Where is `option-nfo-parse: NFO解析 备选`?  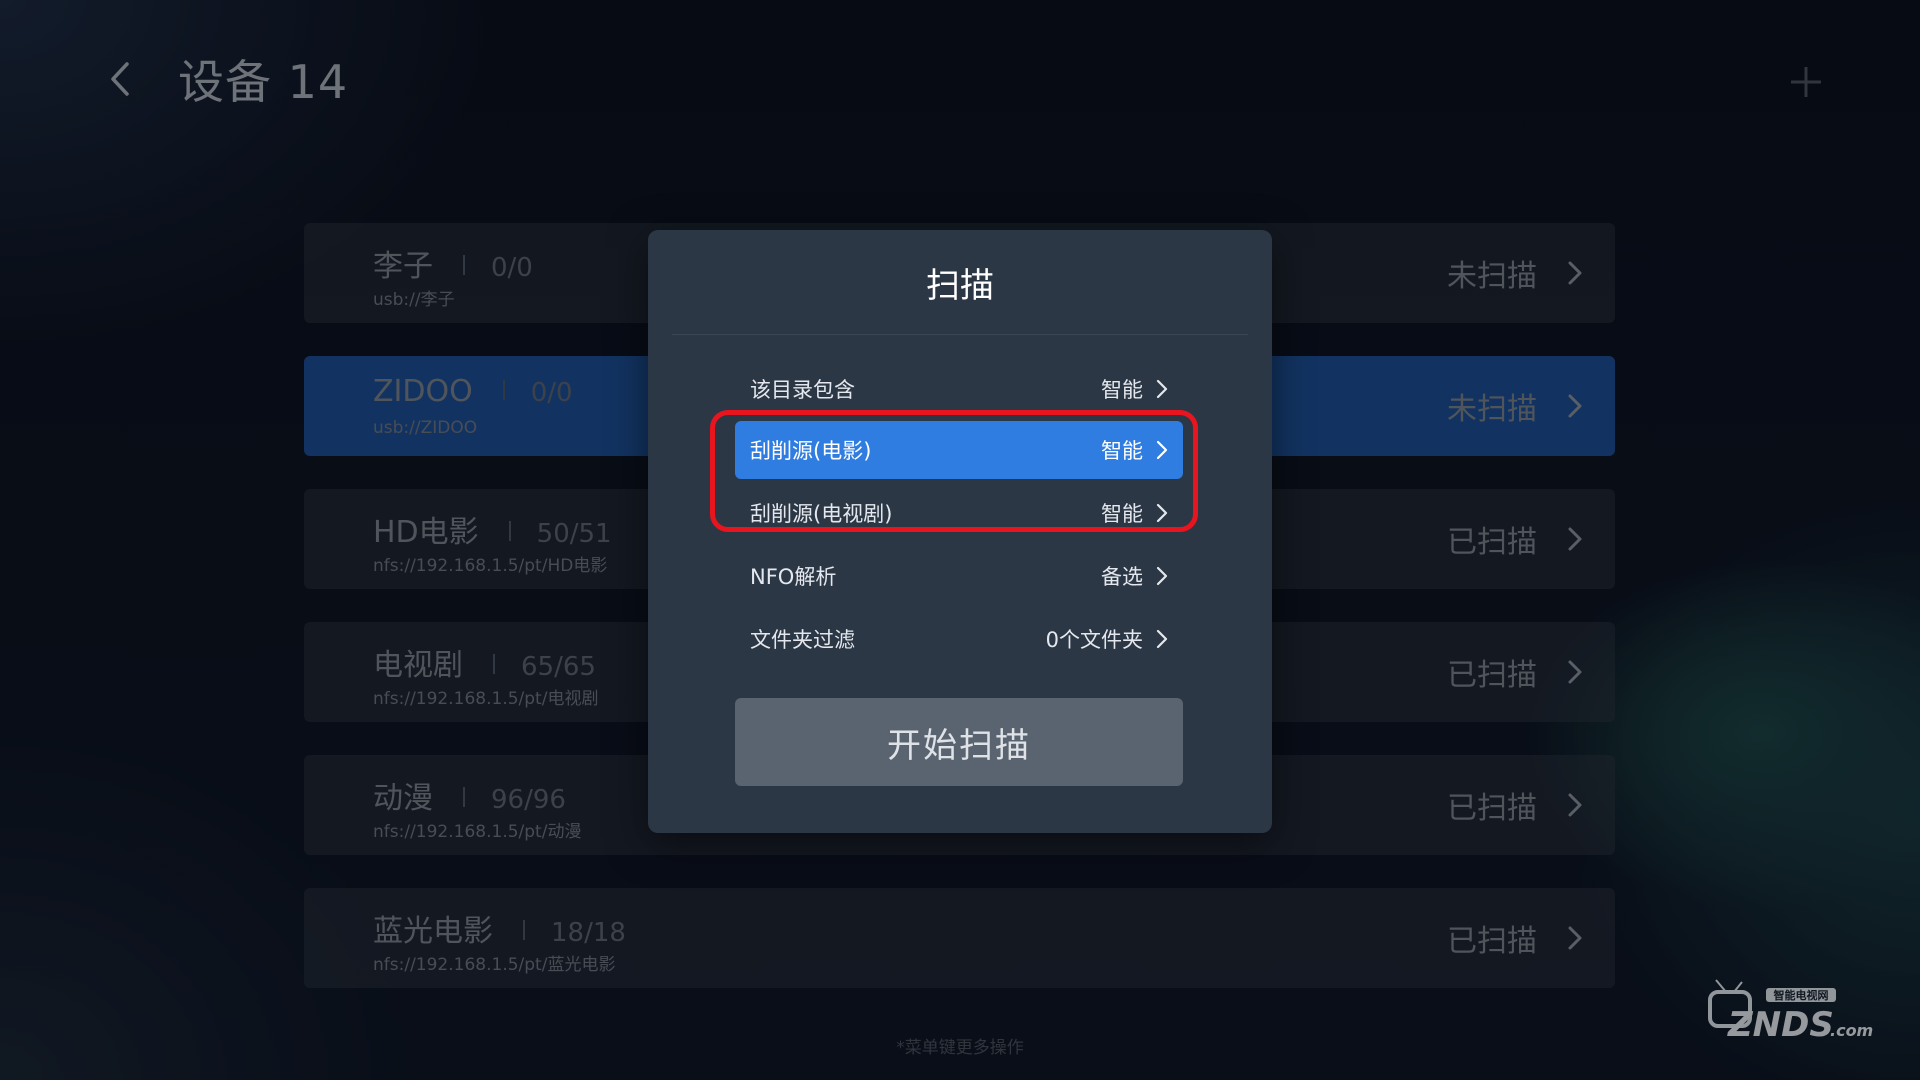
option-nfo-parse: NFO解析 备选 is located at coordinates (959, 576).